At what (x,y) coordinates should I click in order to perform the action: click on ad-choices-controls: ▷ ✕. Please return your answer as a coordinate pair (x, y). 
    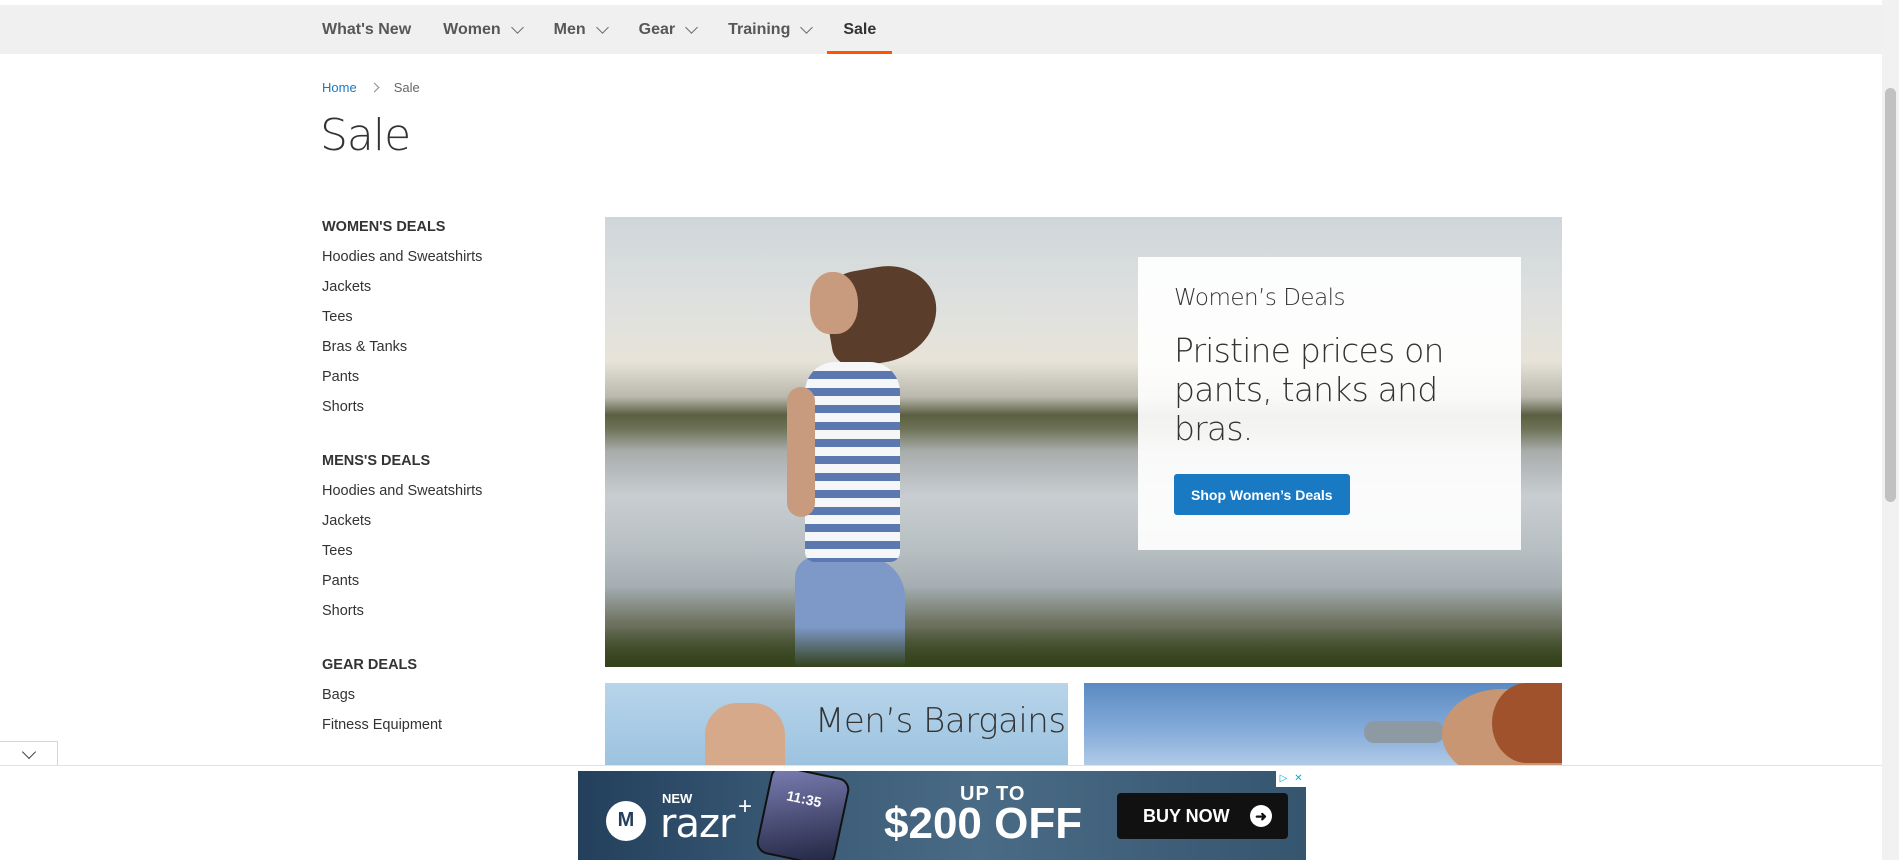
    Looking at the image, I should click on (1291, 779).